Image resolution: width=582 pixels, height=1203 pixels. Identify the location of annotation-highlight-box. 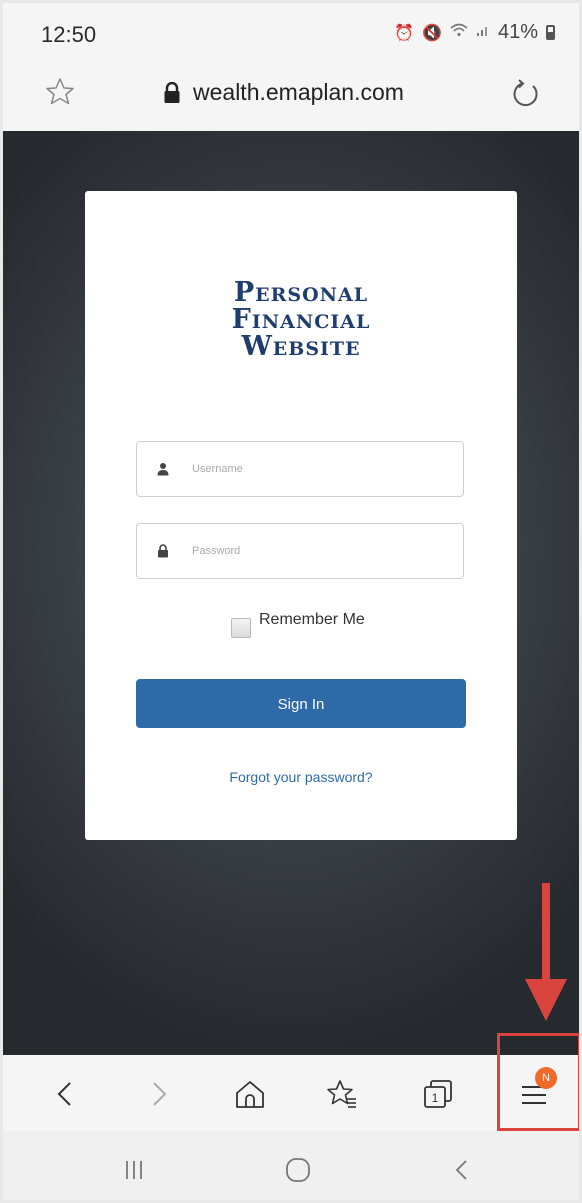
(538, 1082).